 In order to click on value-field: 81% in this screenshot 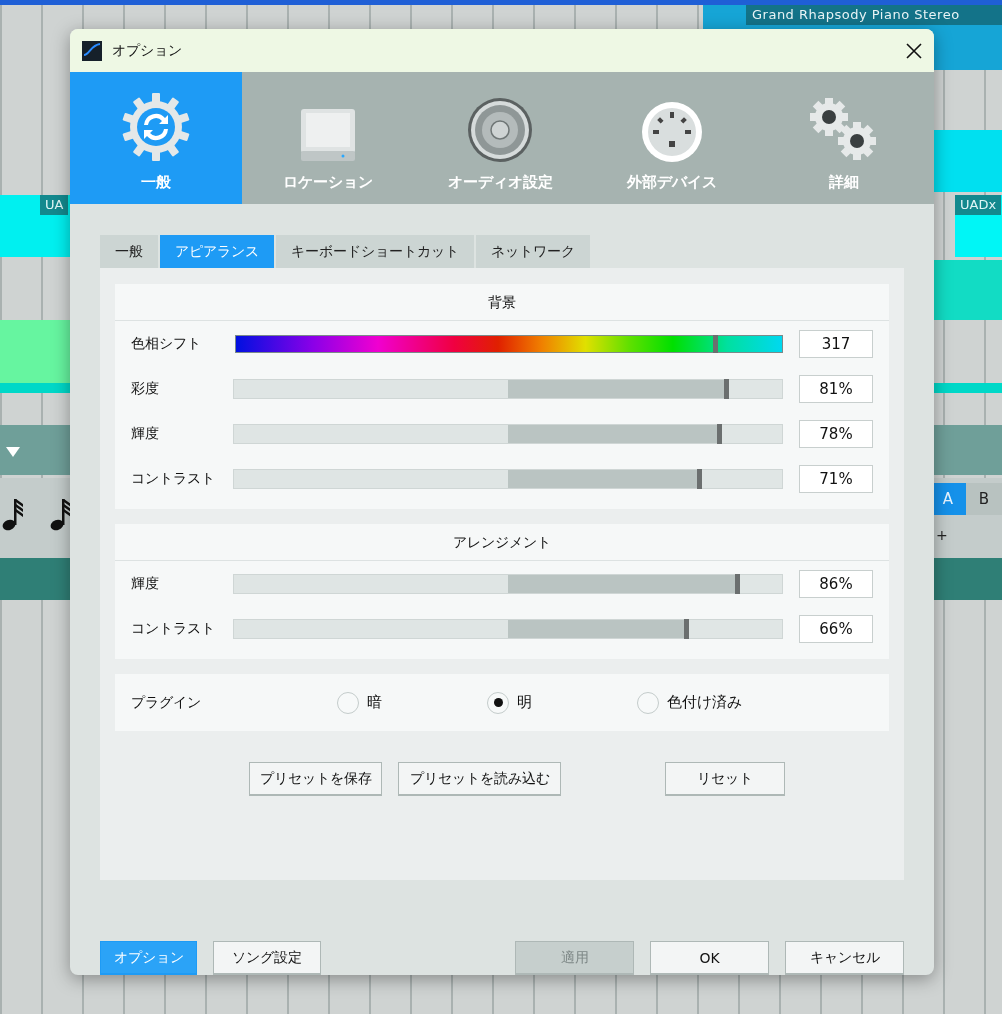, I will do `click(836, 388)`.